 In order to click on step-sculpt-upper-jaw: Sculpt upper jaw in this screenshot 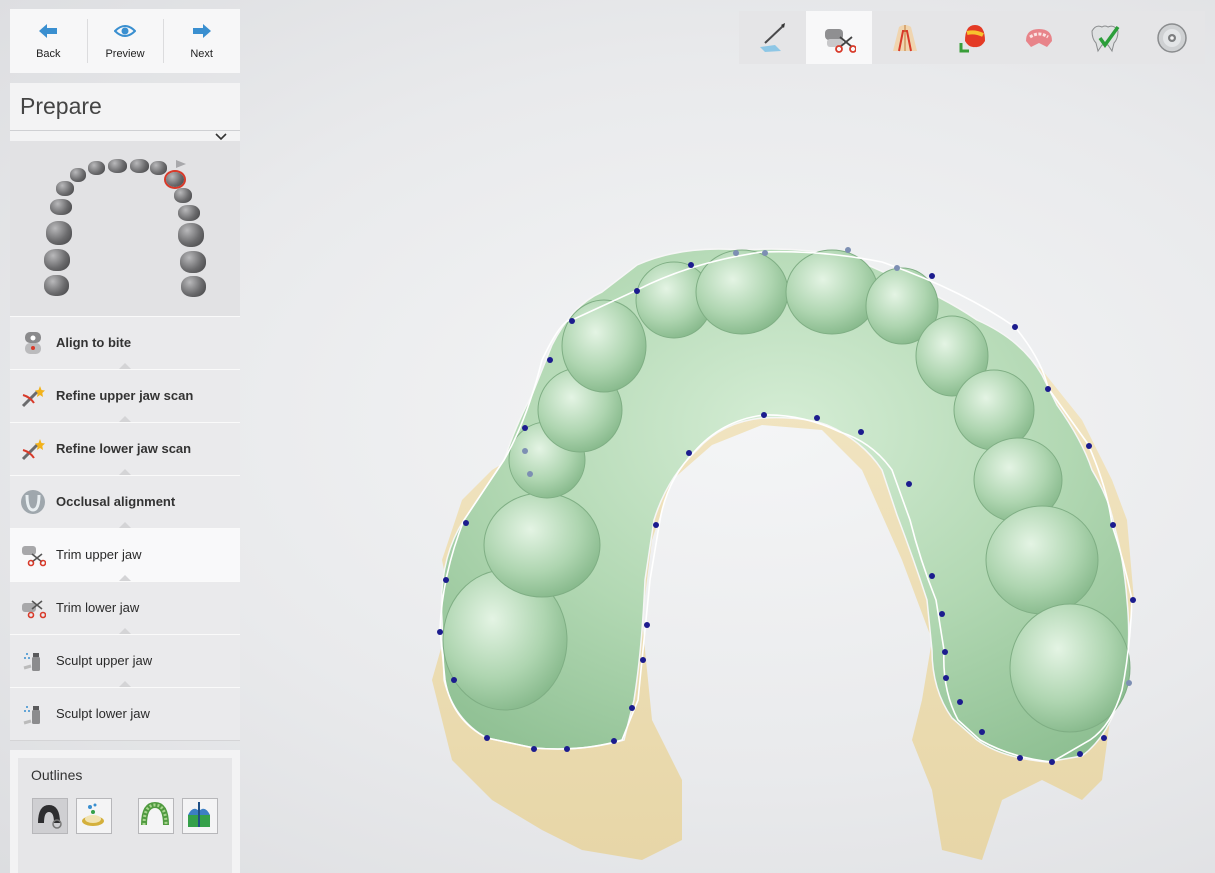, I will do `click(125, 661)`.